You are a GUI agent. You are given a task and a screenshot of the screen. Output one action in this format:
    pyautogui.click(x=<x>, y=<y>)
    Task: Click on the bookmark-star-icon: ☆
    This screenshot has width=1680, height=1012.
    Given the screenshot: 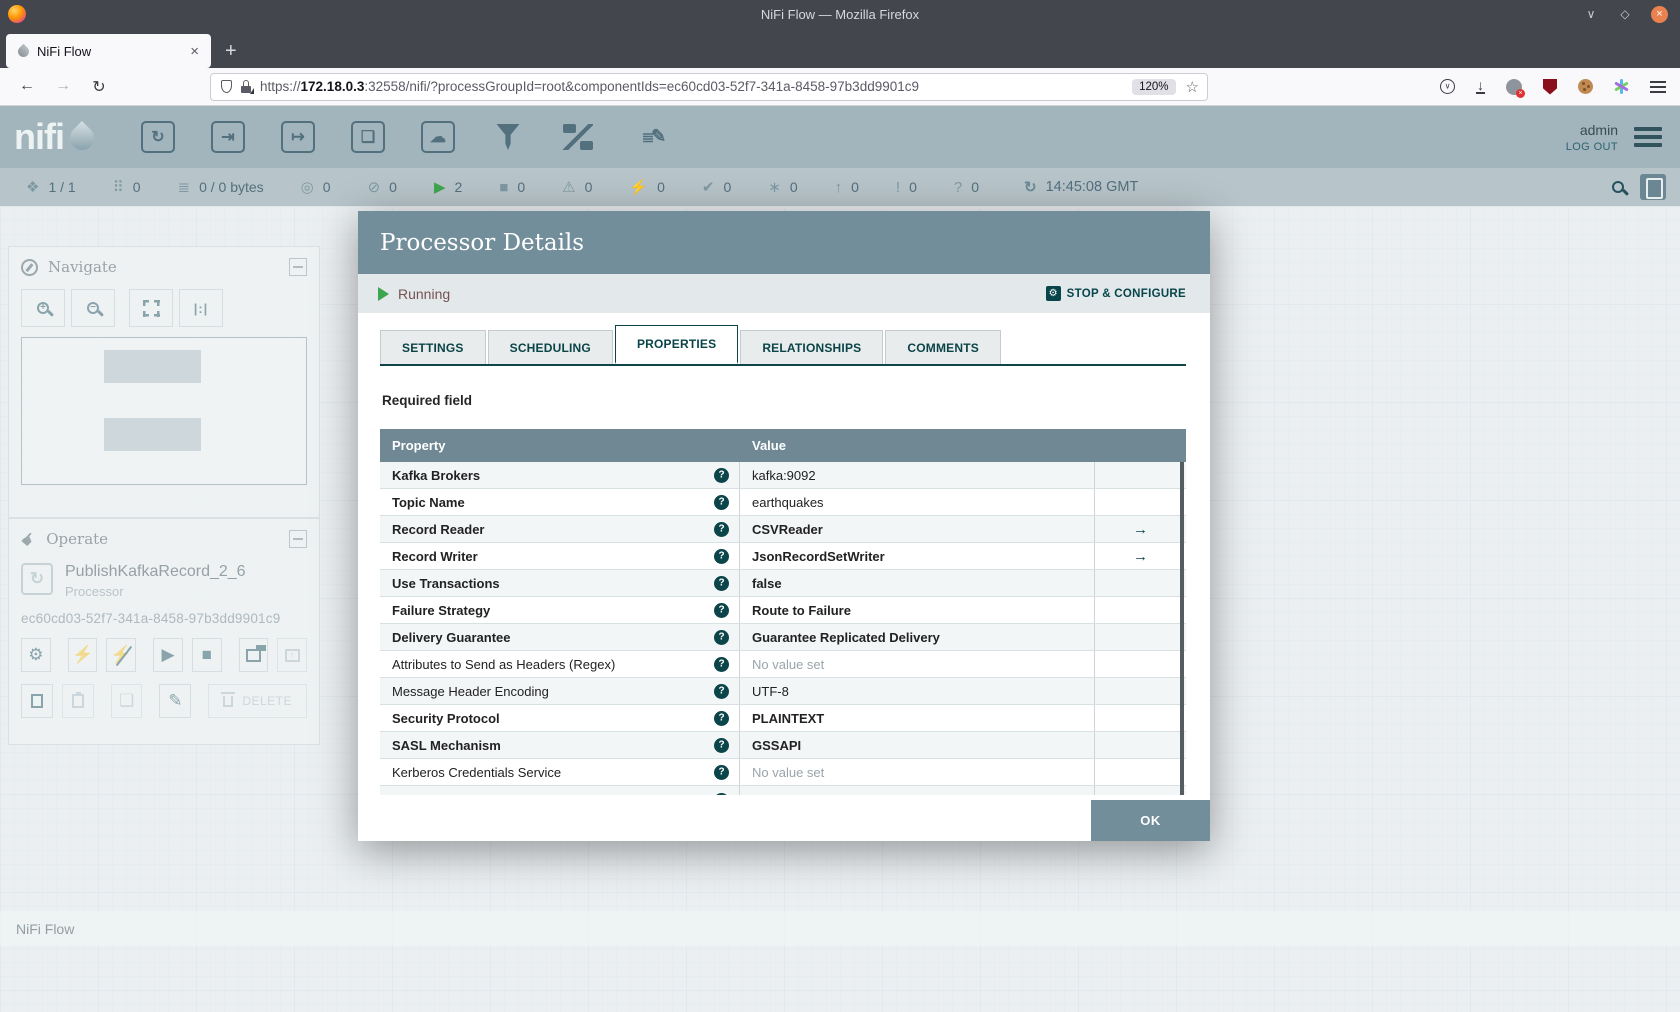 What is the action you would take?
    pyautogui.click(x=1192, y=87)
    